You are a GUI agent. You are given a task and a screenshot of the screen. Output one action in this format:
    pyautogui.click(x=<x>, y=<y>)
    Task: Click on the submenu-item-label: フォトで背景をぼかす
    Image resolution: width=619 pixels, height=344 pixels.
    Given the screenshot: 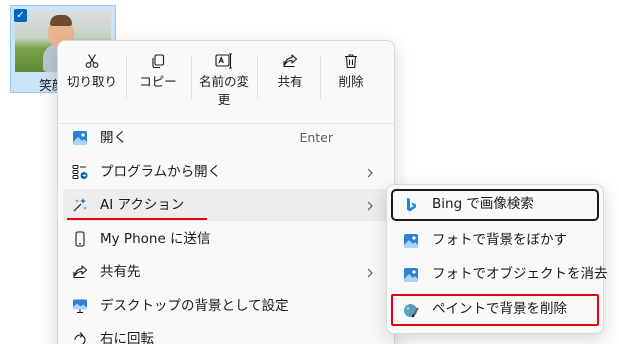 What is the action you would take?
    pyautogui.click(x=499, y=240)
    